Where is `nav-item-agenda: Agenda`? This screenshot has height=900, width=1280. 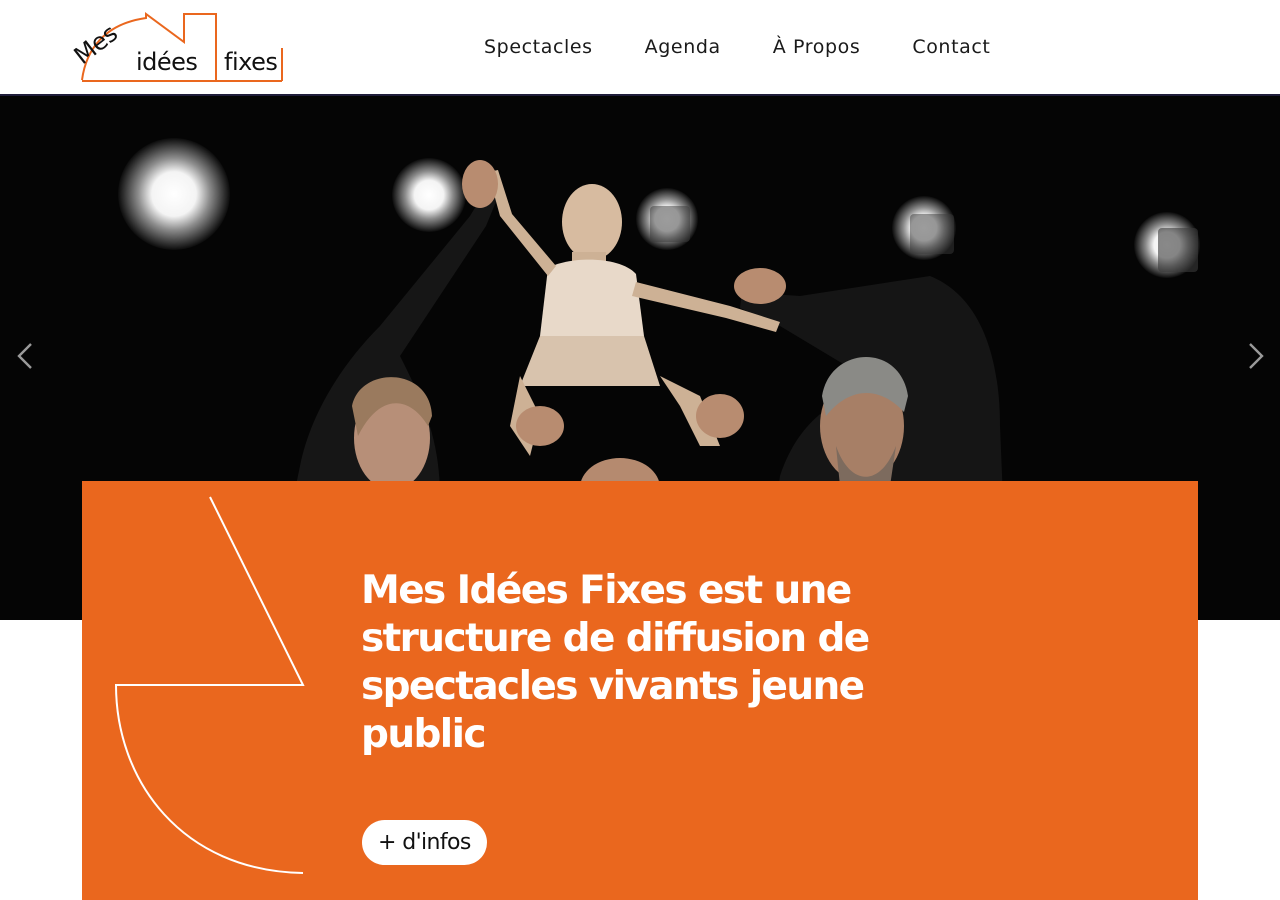 nav-item-agenda: Agenda is located at coordinates (683, 47).